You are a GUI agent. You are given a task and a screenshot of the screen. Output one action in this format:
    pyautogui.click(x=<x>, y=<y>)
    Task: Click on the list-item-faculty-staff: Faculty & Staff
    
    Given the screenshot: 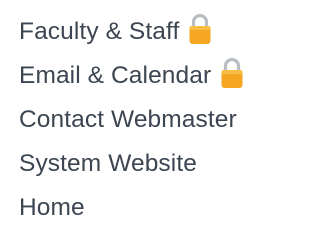 What is the action you would take?
    pyautogui.click(x=132, y=37)
    